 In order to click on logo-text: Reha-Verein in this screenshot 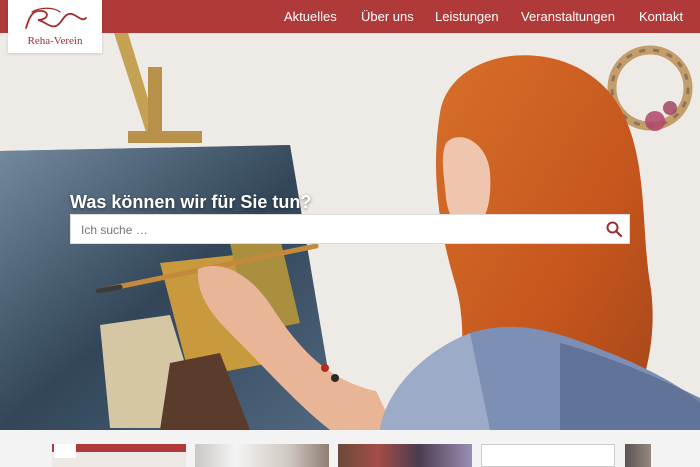, I will do `click(55, 41)`.